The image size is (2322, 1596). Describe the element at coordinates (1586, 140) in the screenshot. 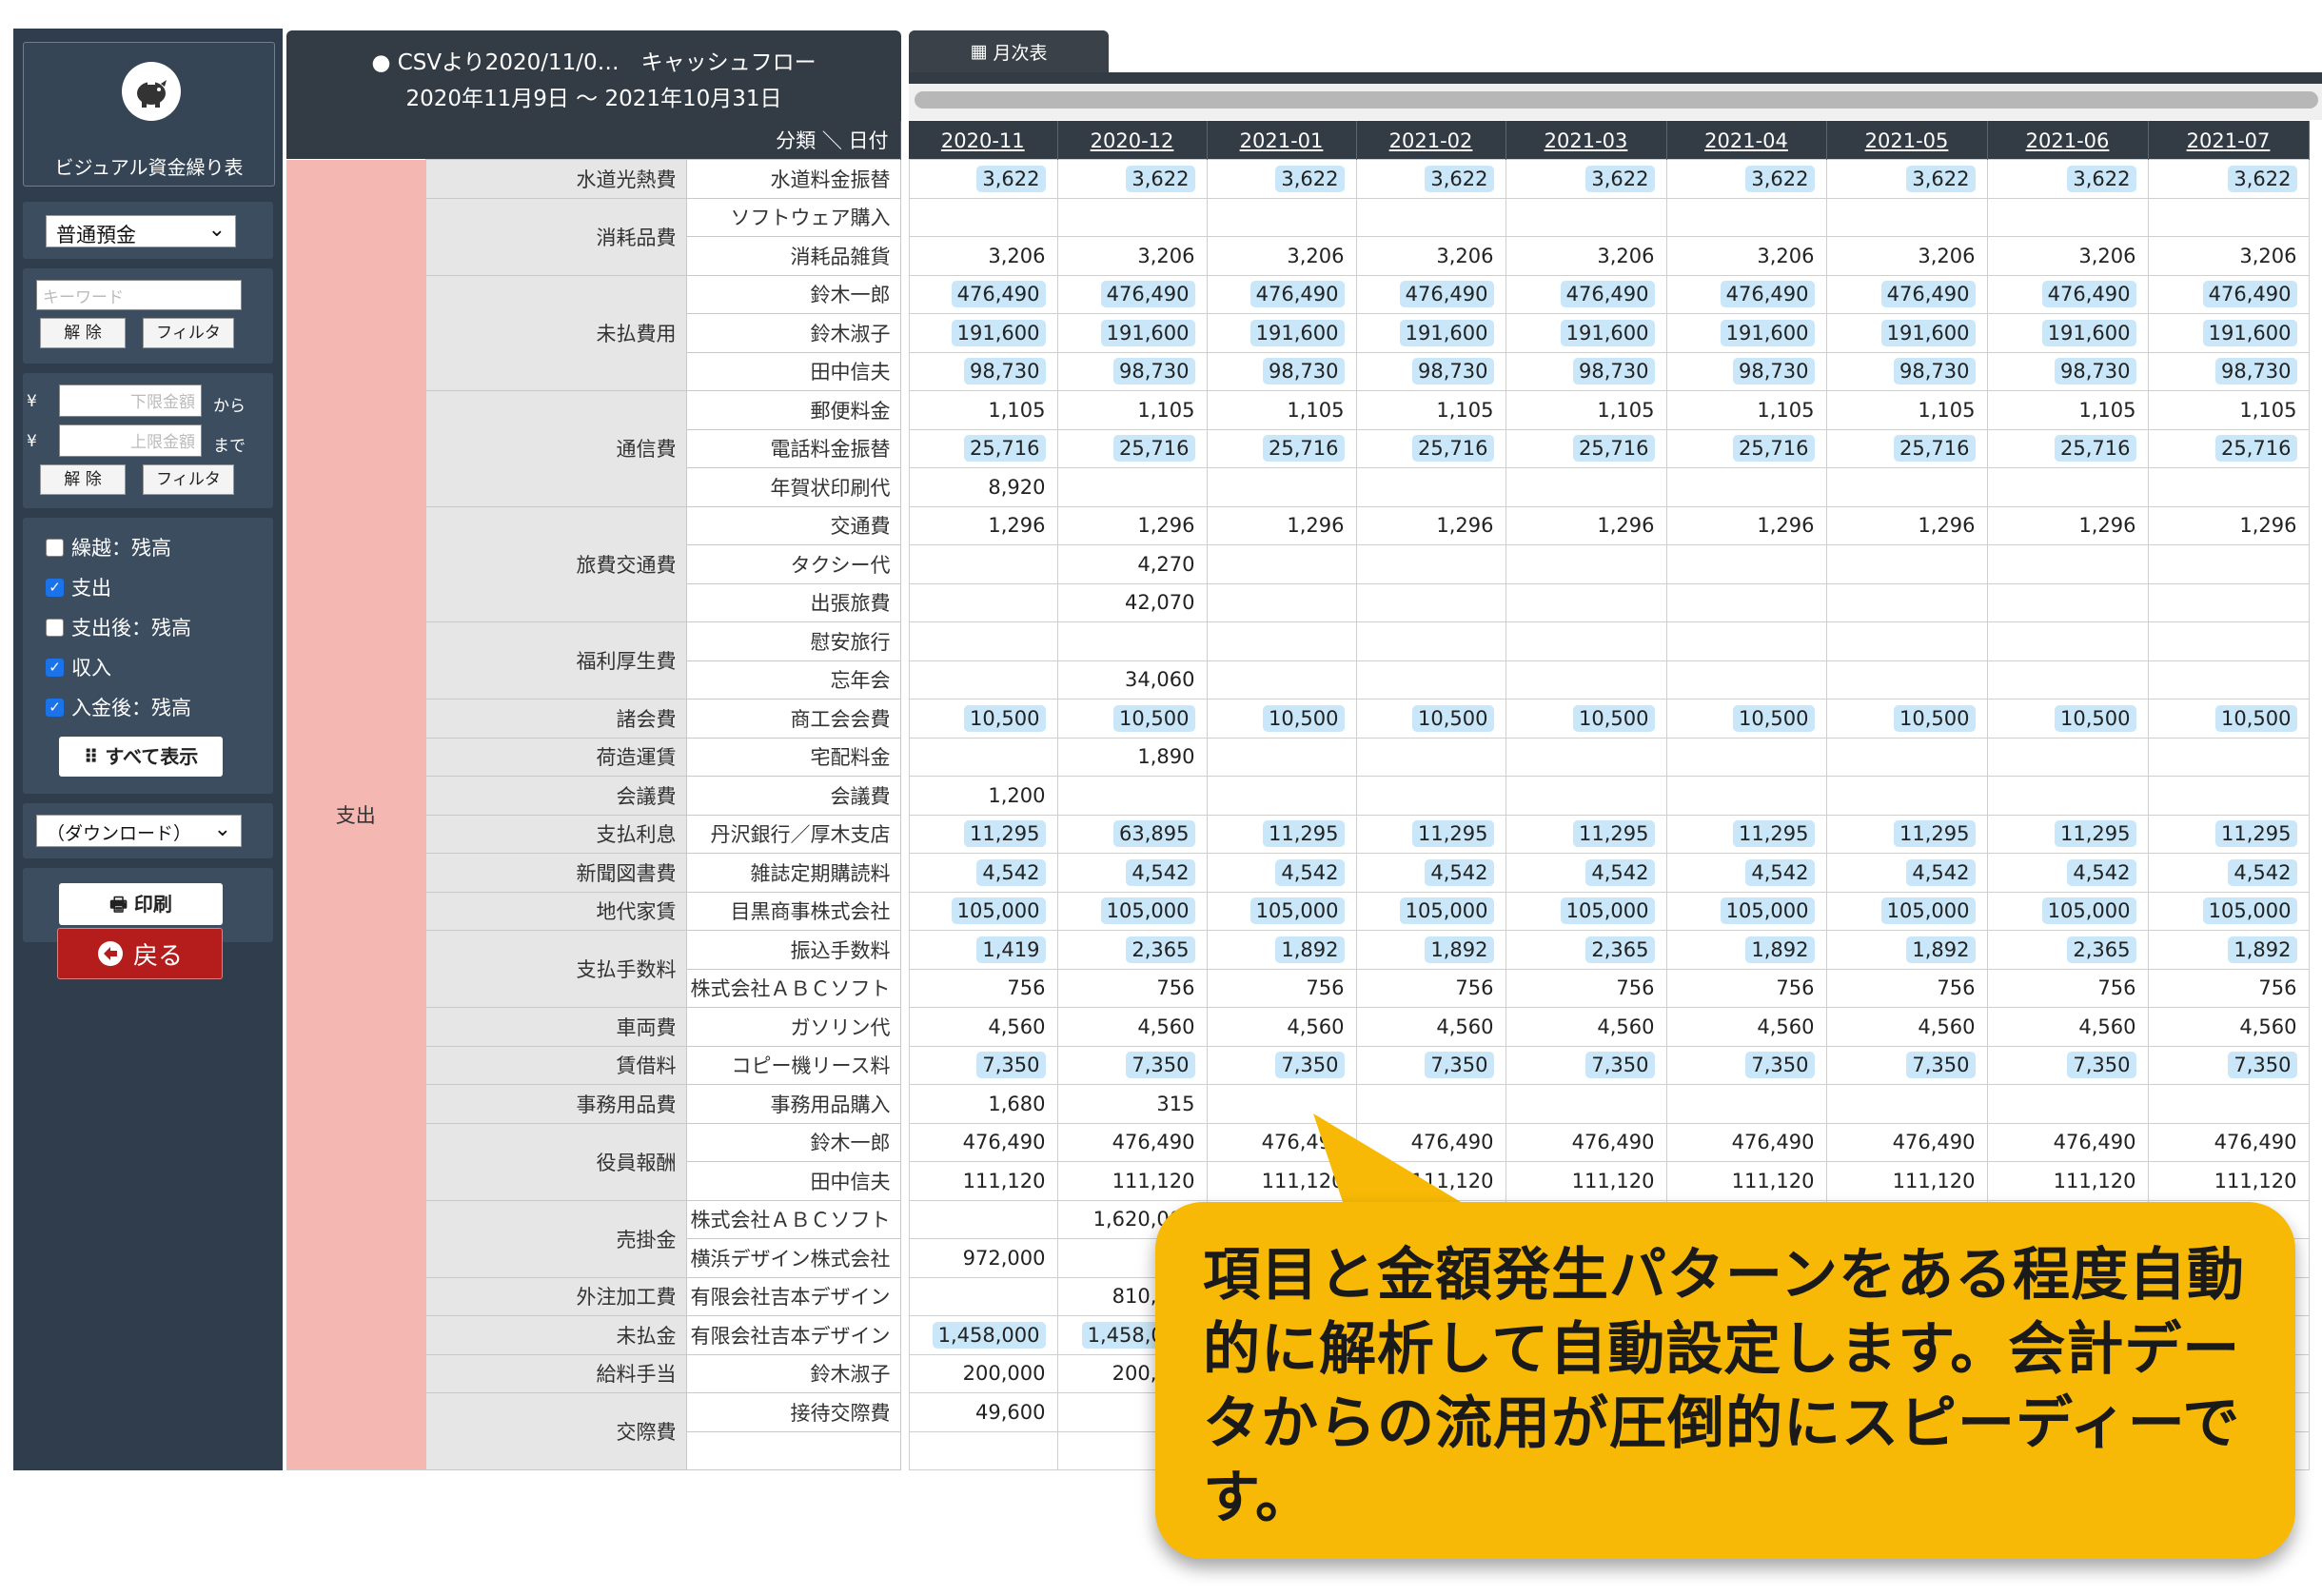

I see `month-header: 2021-03` at that location.